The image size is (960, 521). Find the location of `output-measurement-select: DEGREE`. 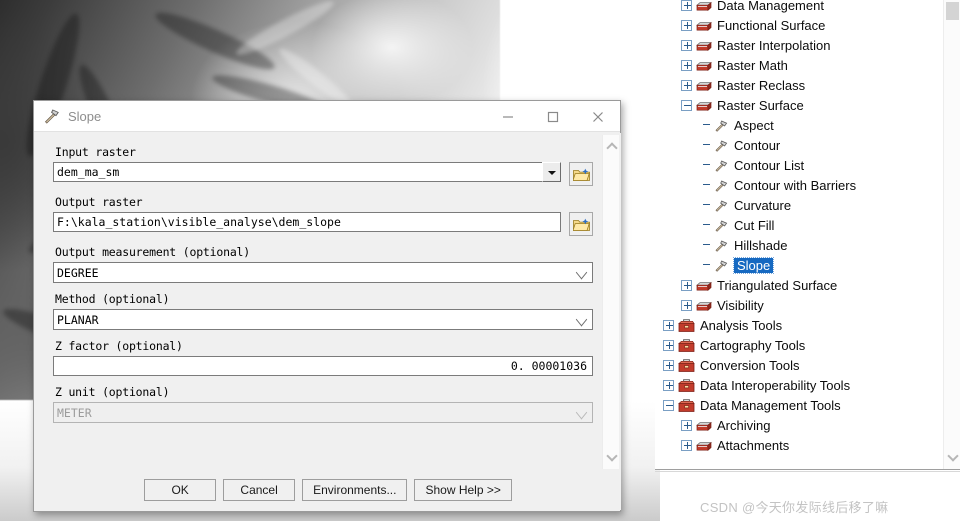

output-measurement-select: DEGREE is located at coordinates (323, 272).